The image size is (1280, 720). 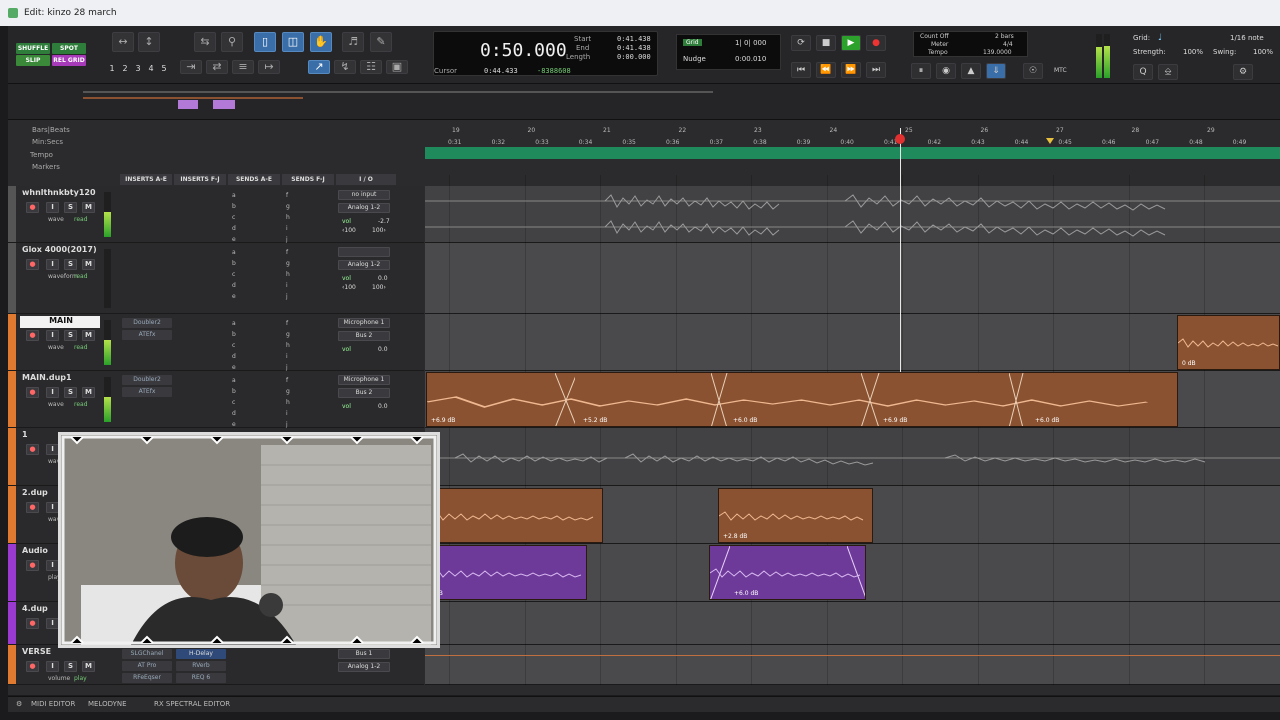 What do you see at coordinates (52, 264) in the screenshot?
I see `input-monitor-button: I` at bounding box center [52, 264].